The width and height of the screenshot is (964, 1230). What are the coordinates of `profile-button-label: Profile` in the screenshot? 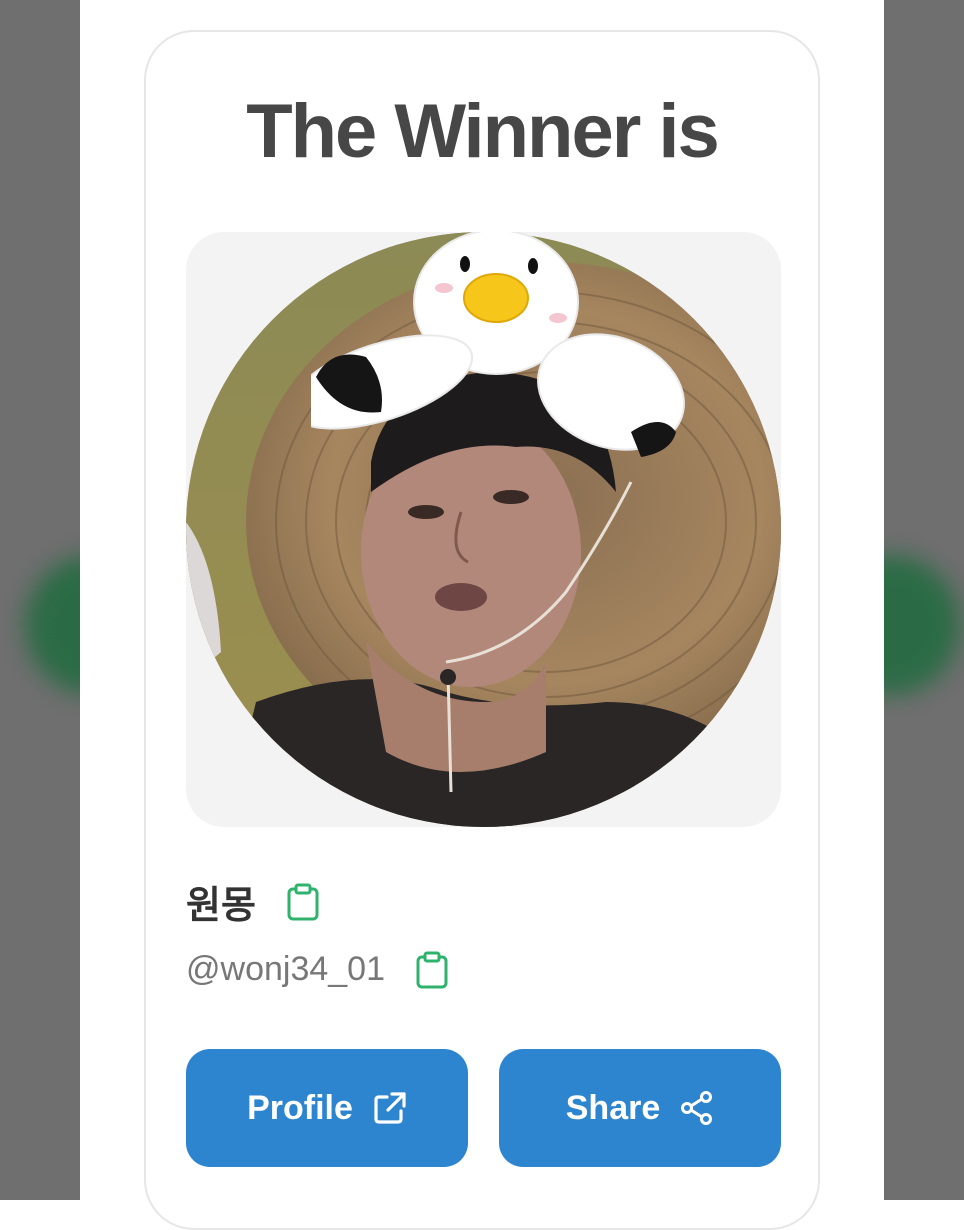 It's located at (300, 1107).